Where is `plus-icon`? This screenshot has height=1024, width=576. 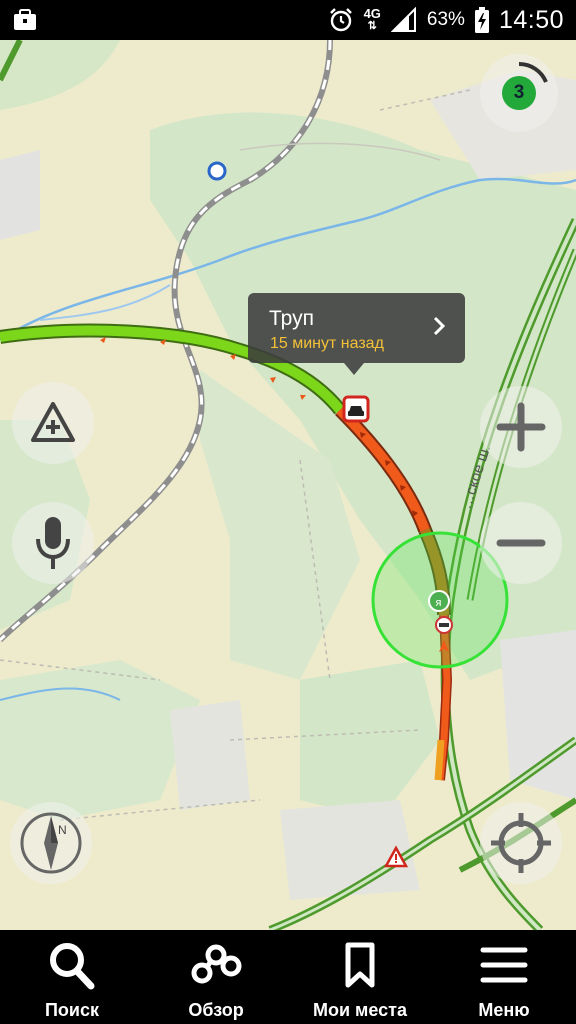 plus-icon is located at coordinates (521, 427).